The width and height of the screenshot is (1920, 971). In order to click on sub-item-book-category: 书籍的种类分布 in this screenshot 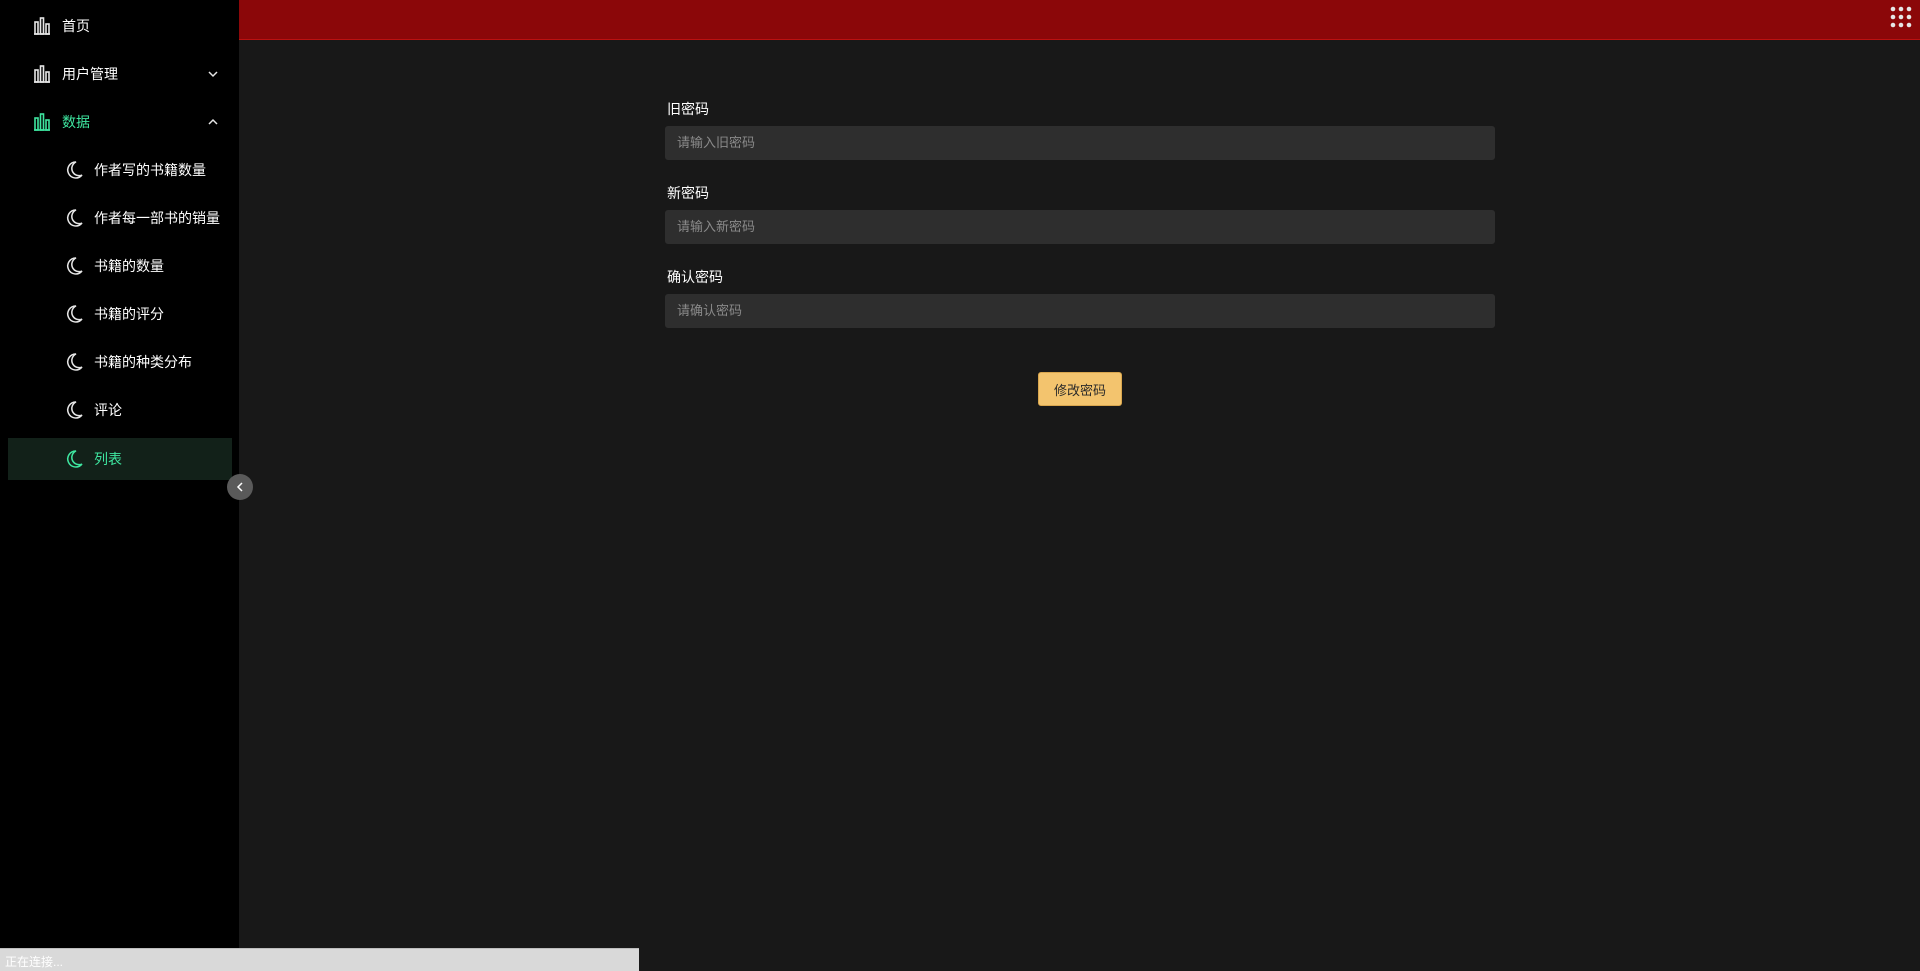, I will do `click(119, 362)`.